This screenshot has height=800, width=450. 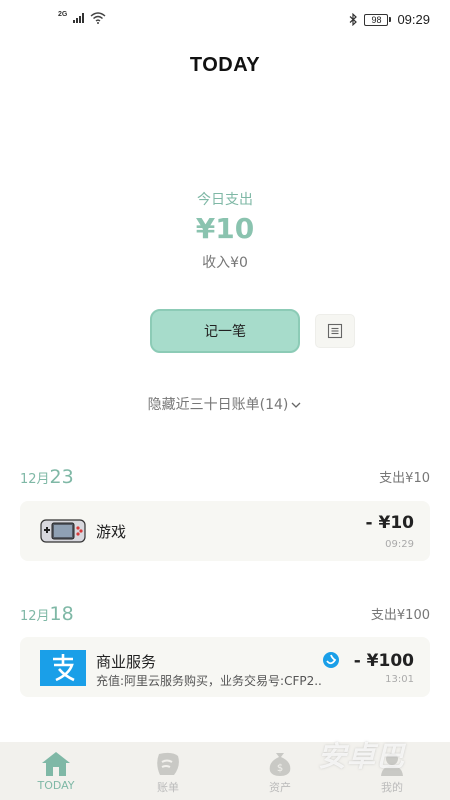 I want to click on list-icon, so click(x=335, y=331).